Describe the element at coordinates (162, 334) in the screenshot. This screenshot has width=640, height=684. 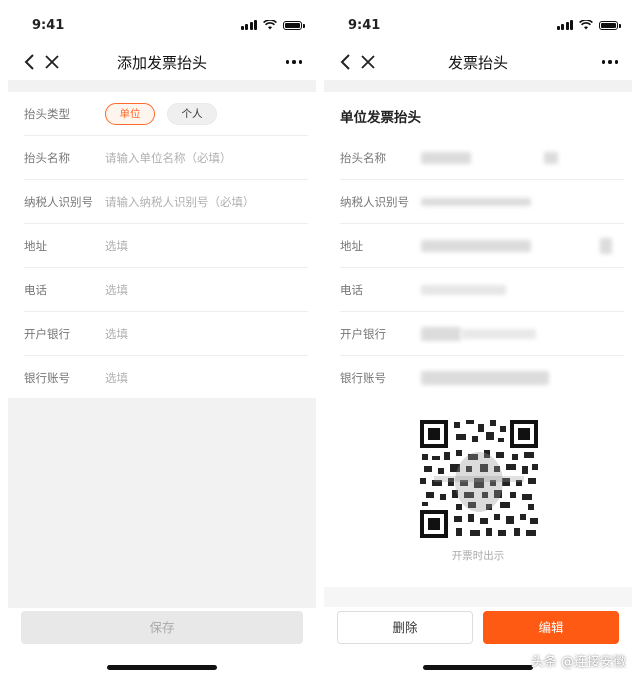
I see `form-row-bank: 开户银行 选填` at that location.